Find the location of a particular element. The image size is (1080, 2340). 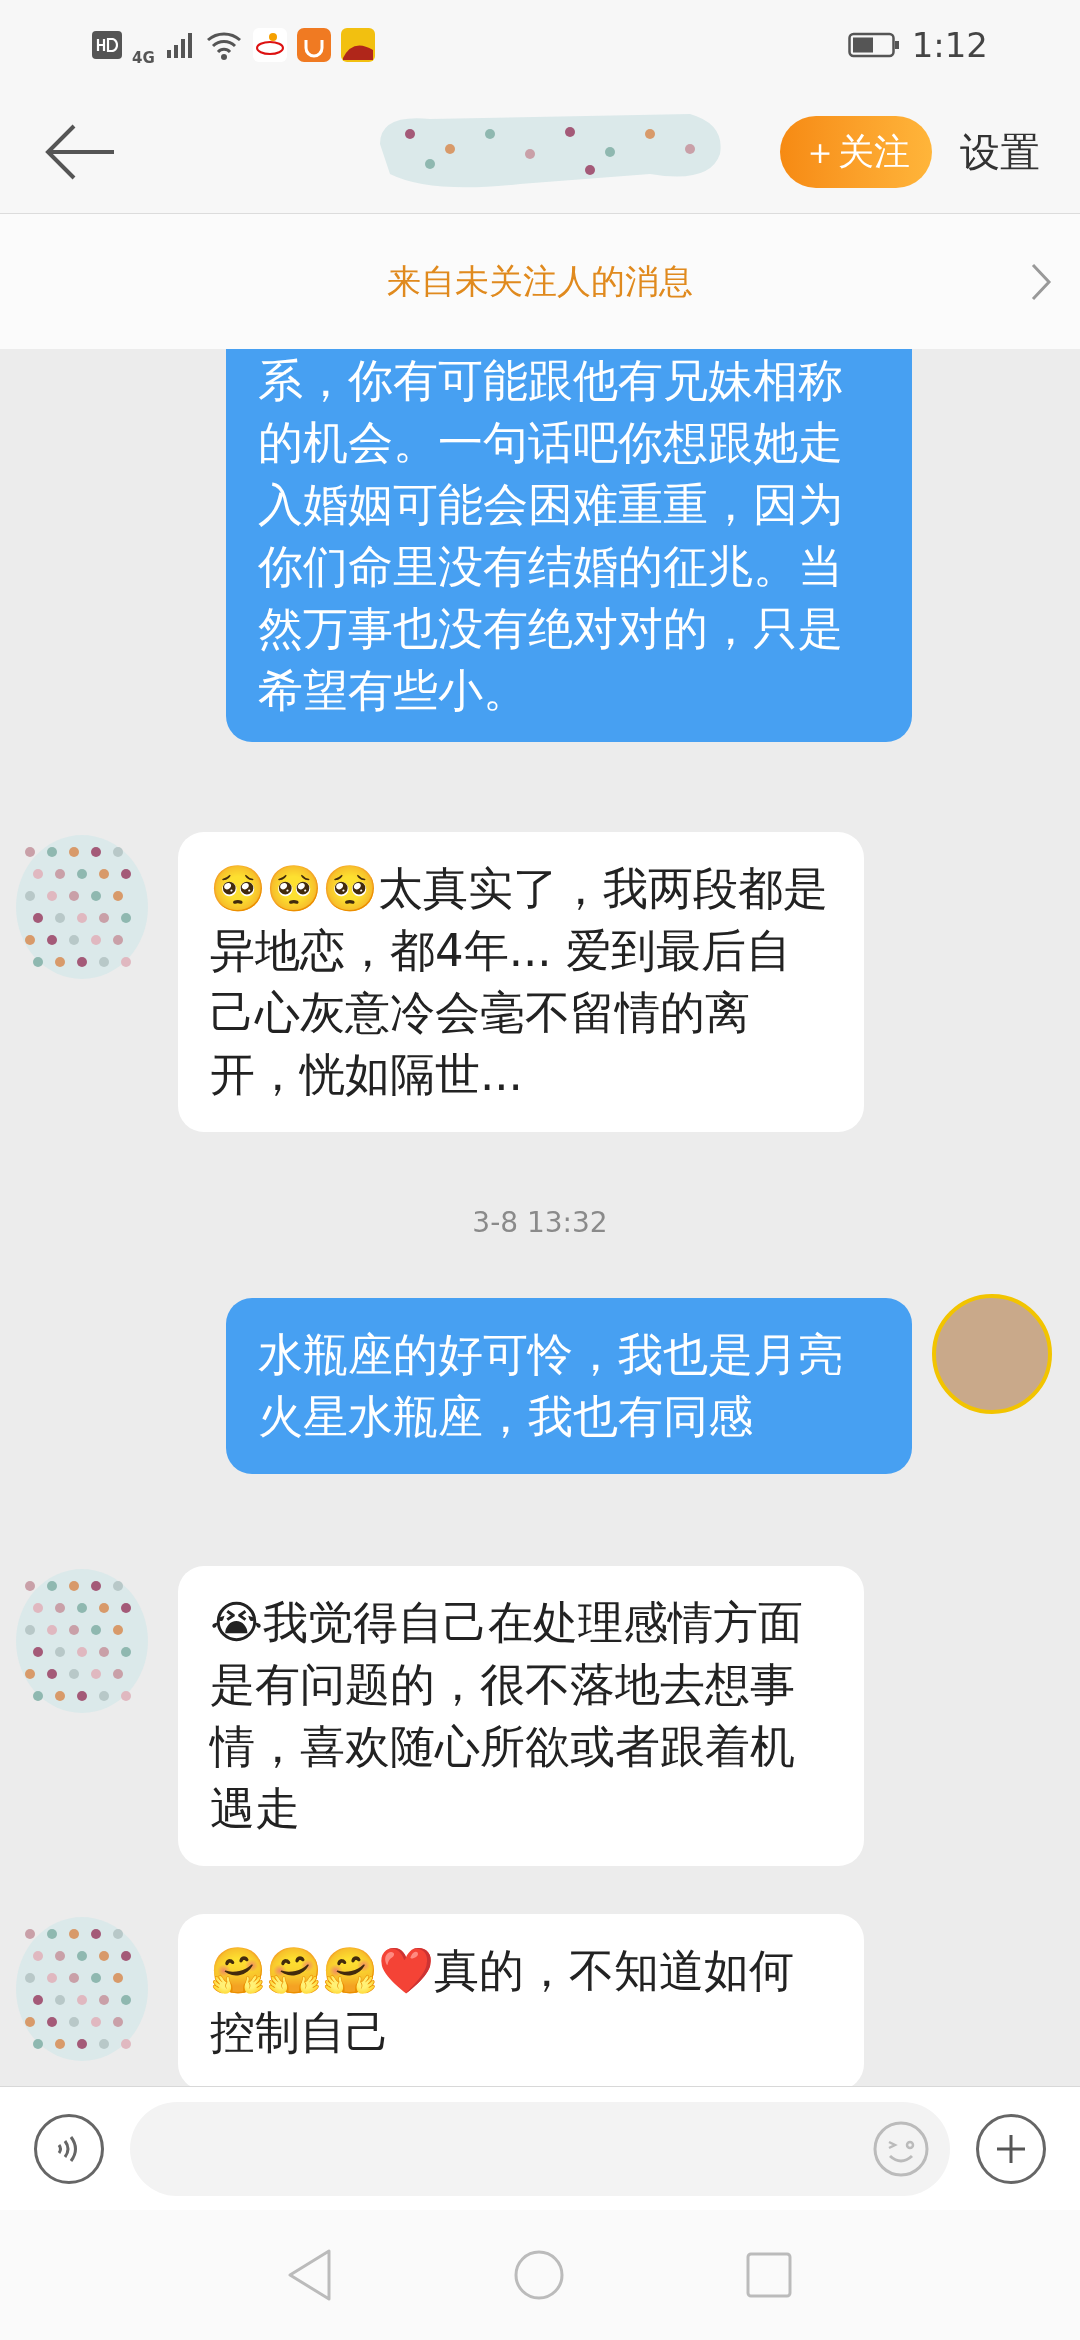

chevron-right-icon is located at coordinates (1041, 281).